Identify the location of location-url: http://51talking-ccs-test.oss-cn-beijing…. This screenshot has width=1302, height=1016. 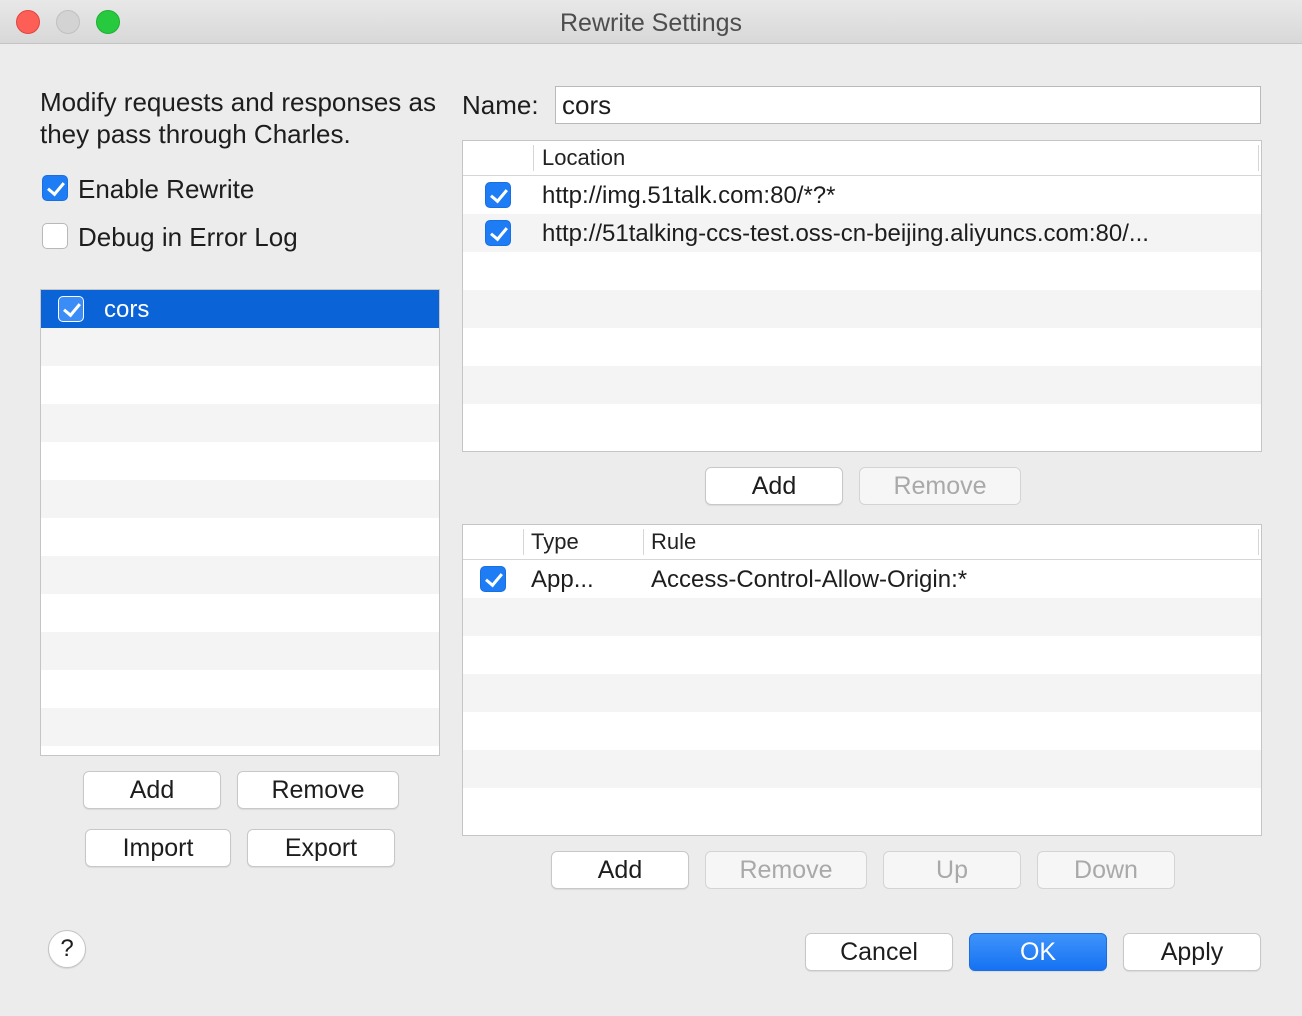
(845, 233).